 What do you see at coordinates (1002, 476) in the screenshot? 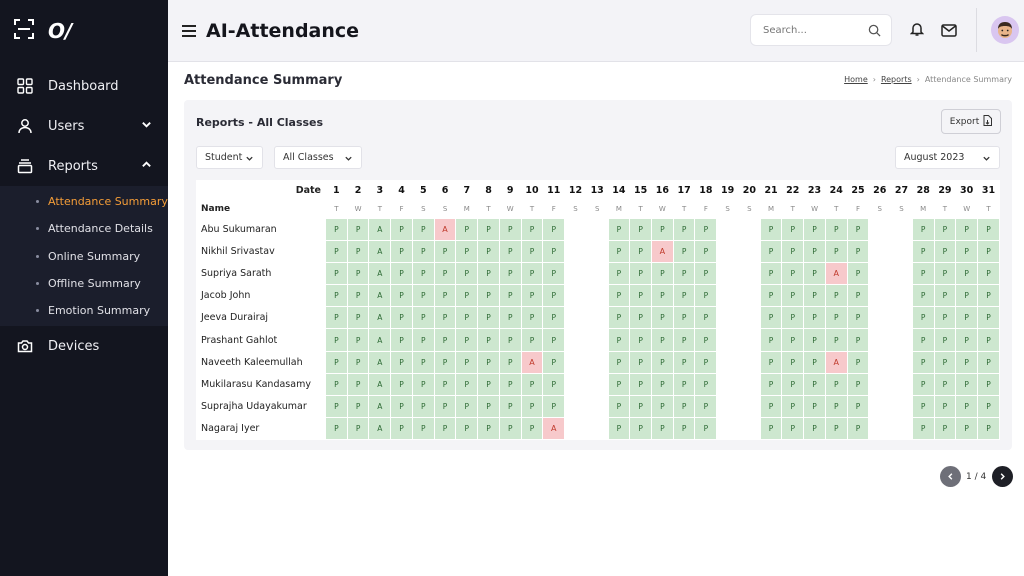
I see `next-page-button` at bounding box center [1002, 476].